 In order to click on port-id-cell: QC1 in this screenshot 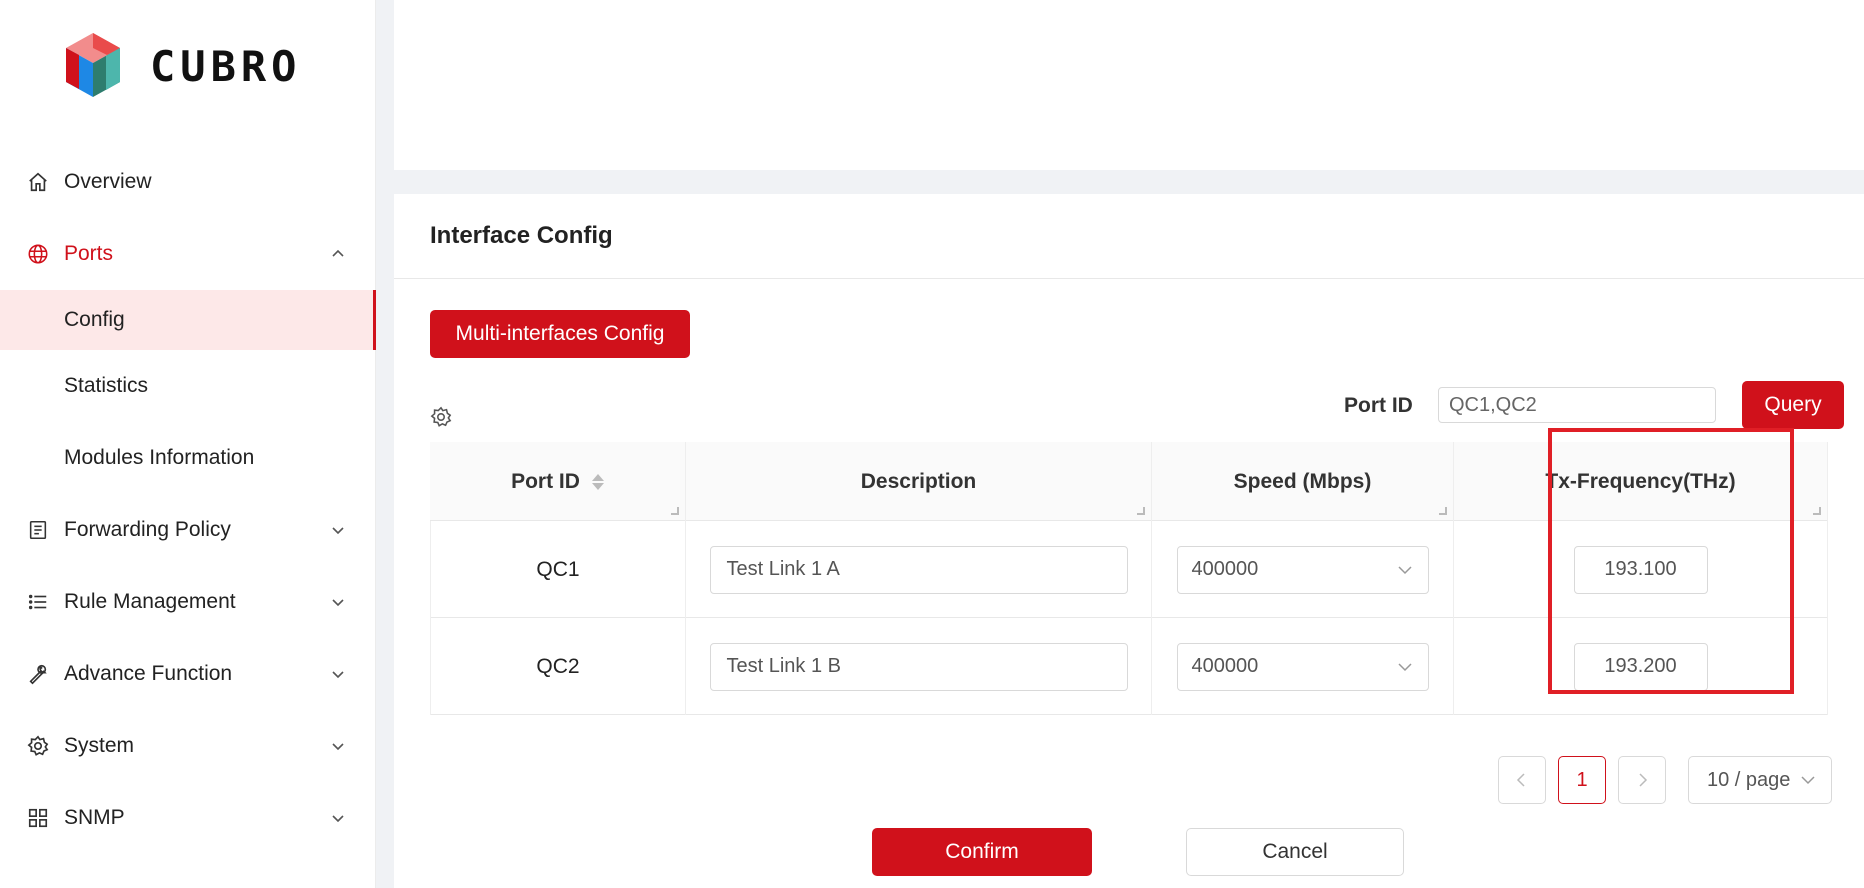, I will do `click(558, 569)`.